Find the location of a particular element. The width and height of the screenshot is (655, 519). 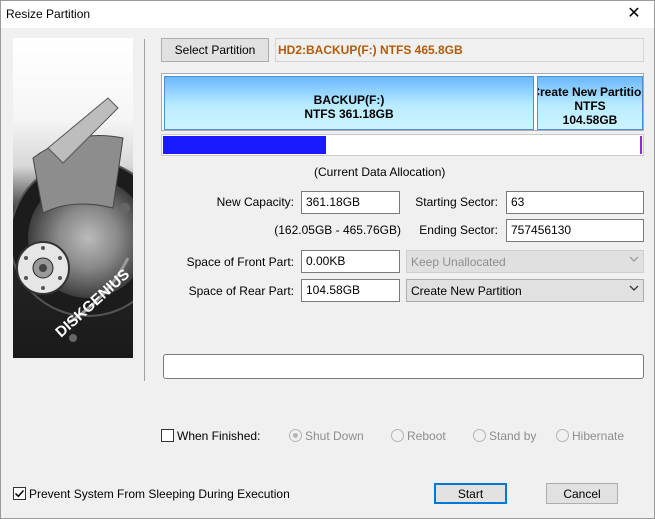

partition-backup-detail: NTFS 361.18GB is located at coordinates (349, 114).